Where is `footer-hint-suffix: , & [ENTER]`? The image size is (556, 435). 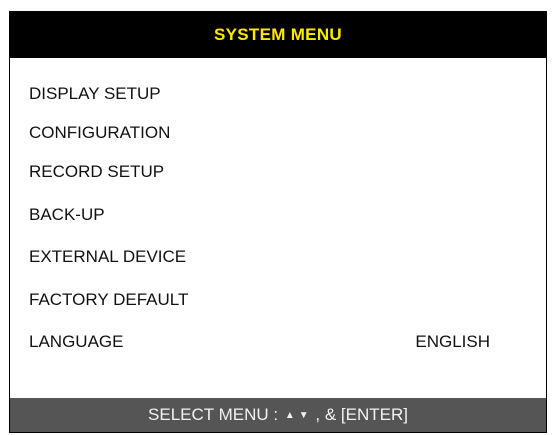
footer-hint-suffix: , & [ENTER] is located at coordinates (361, 414).